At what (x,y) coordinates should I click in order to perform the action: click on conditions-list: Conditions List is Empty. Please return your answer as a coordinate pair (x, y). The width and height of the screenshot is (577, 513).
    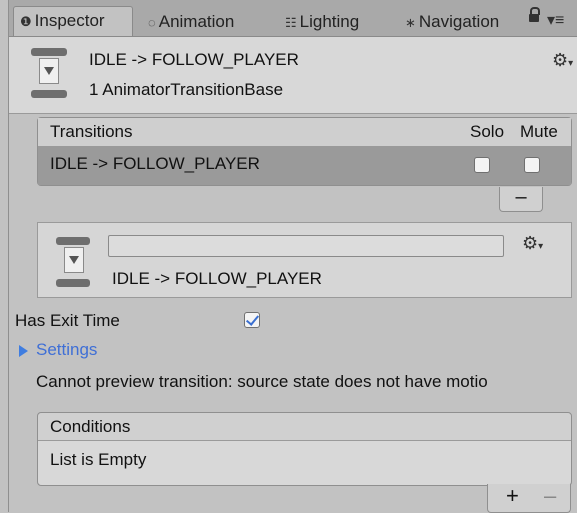
    Looking at the image, I should click on (304, 449).